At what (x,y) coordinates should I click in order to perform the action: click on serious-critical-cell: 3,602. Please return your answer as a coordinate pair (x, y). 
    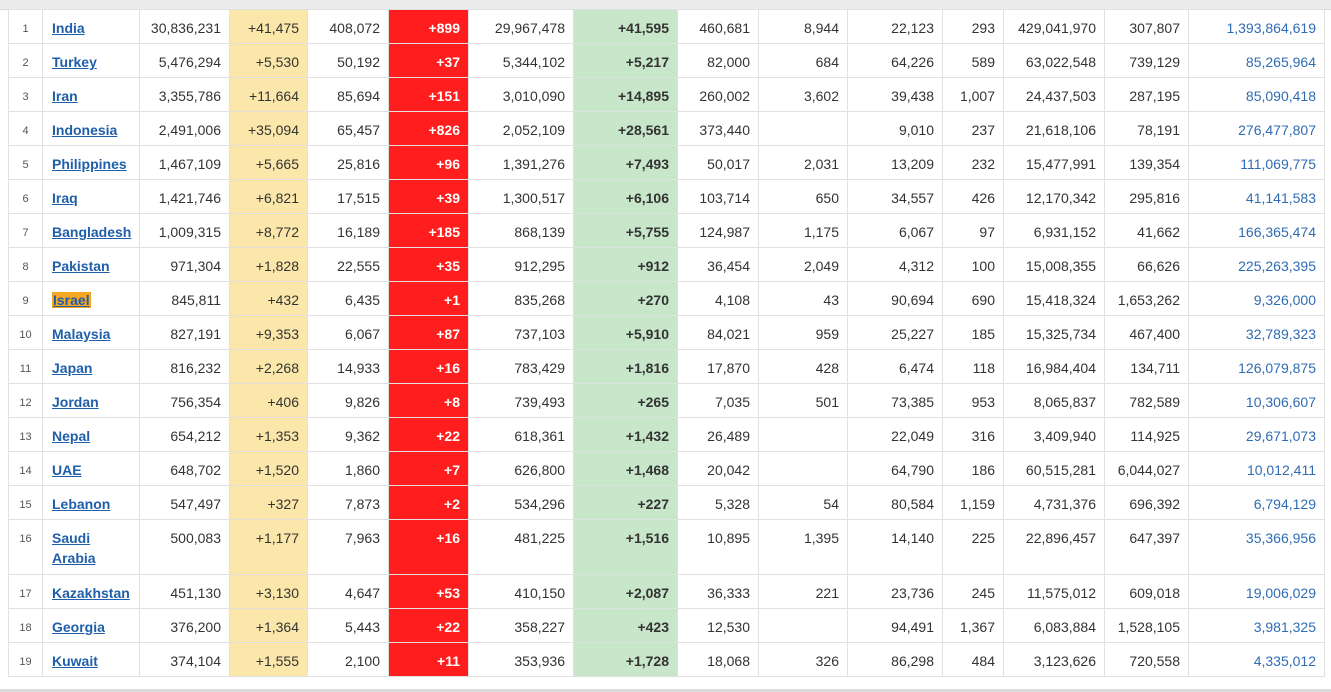
    Looking at the image, I should click on (803, 94).